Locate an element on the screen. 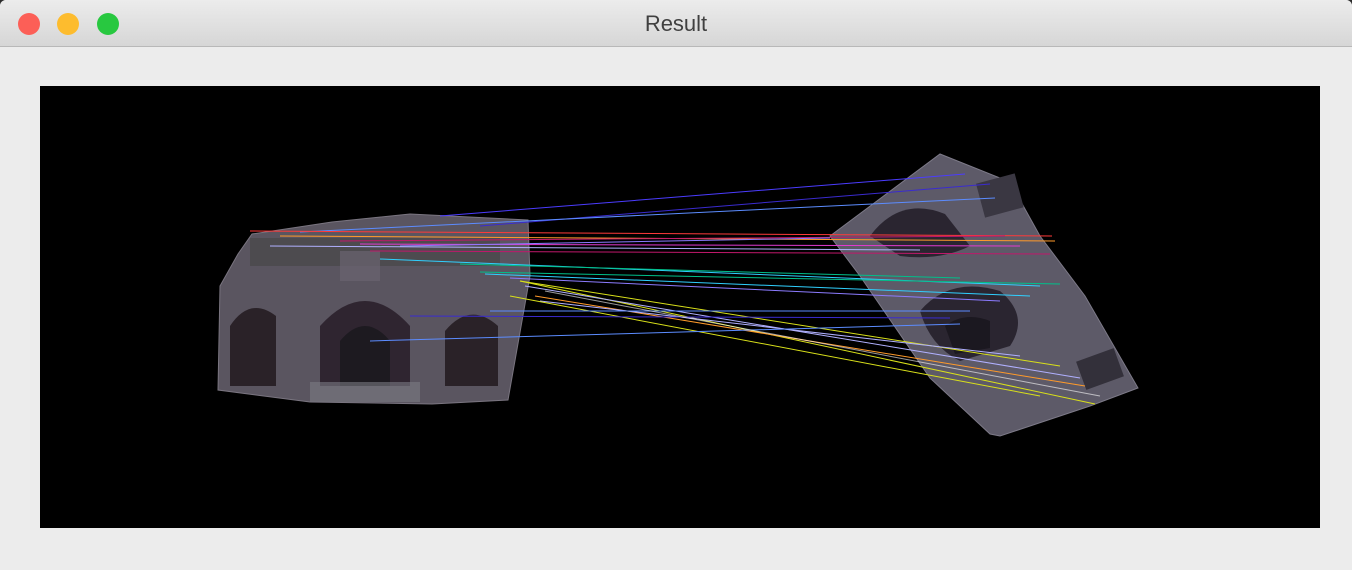 Image resolution: width=1352 pixels, height=570 pixels. title-bar: Result is located at coordinates (676, 23).